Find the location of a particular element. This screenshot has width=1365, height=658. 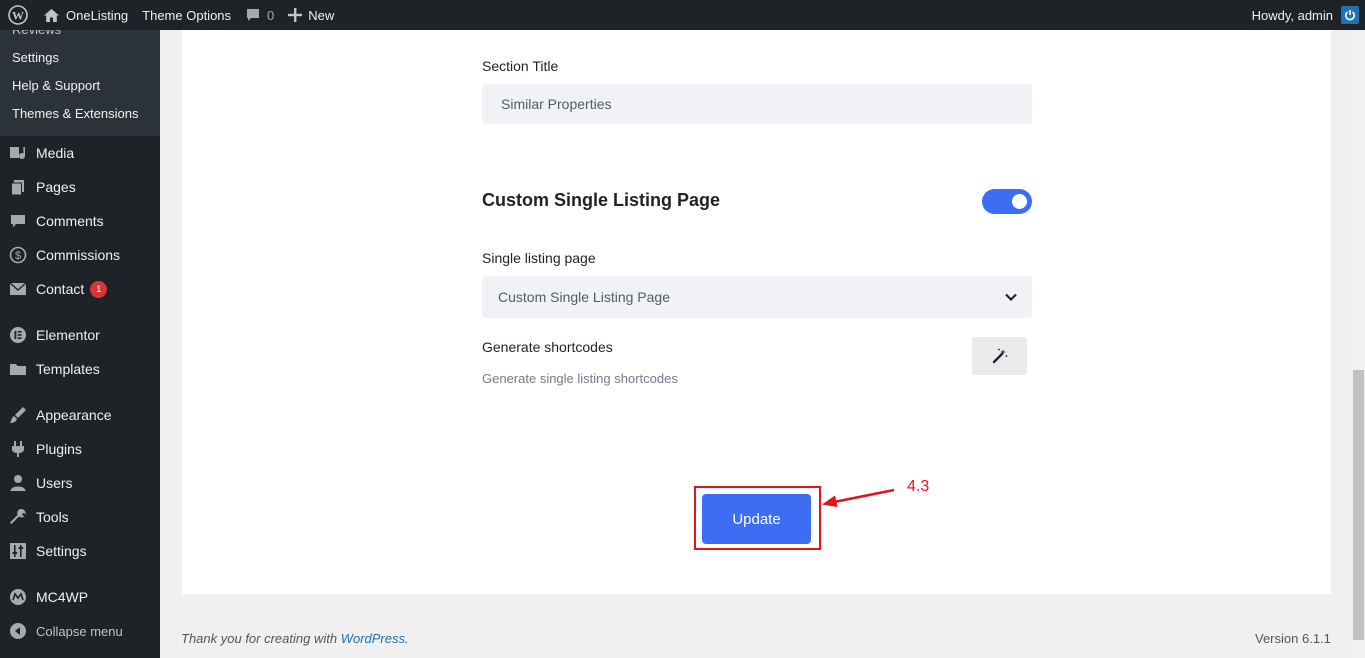

sidebar-item-elementor: Elementor is located at coordinates (80, 335).